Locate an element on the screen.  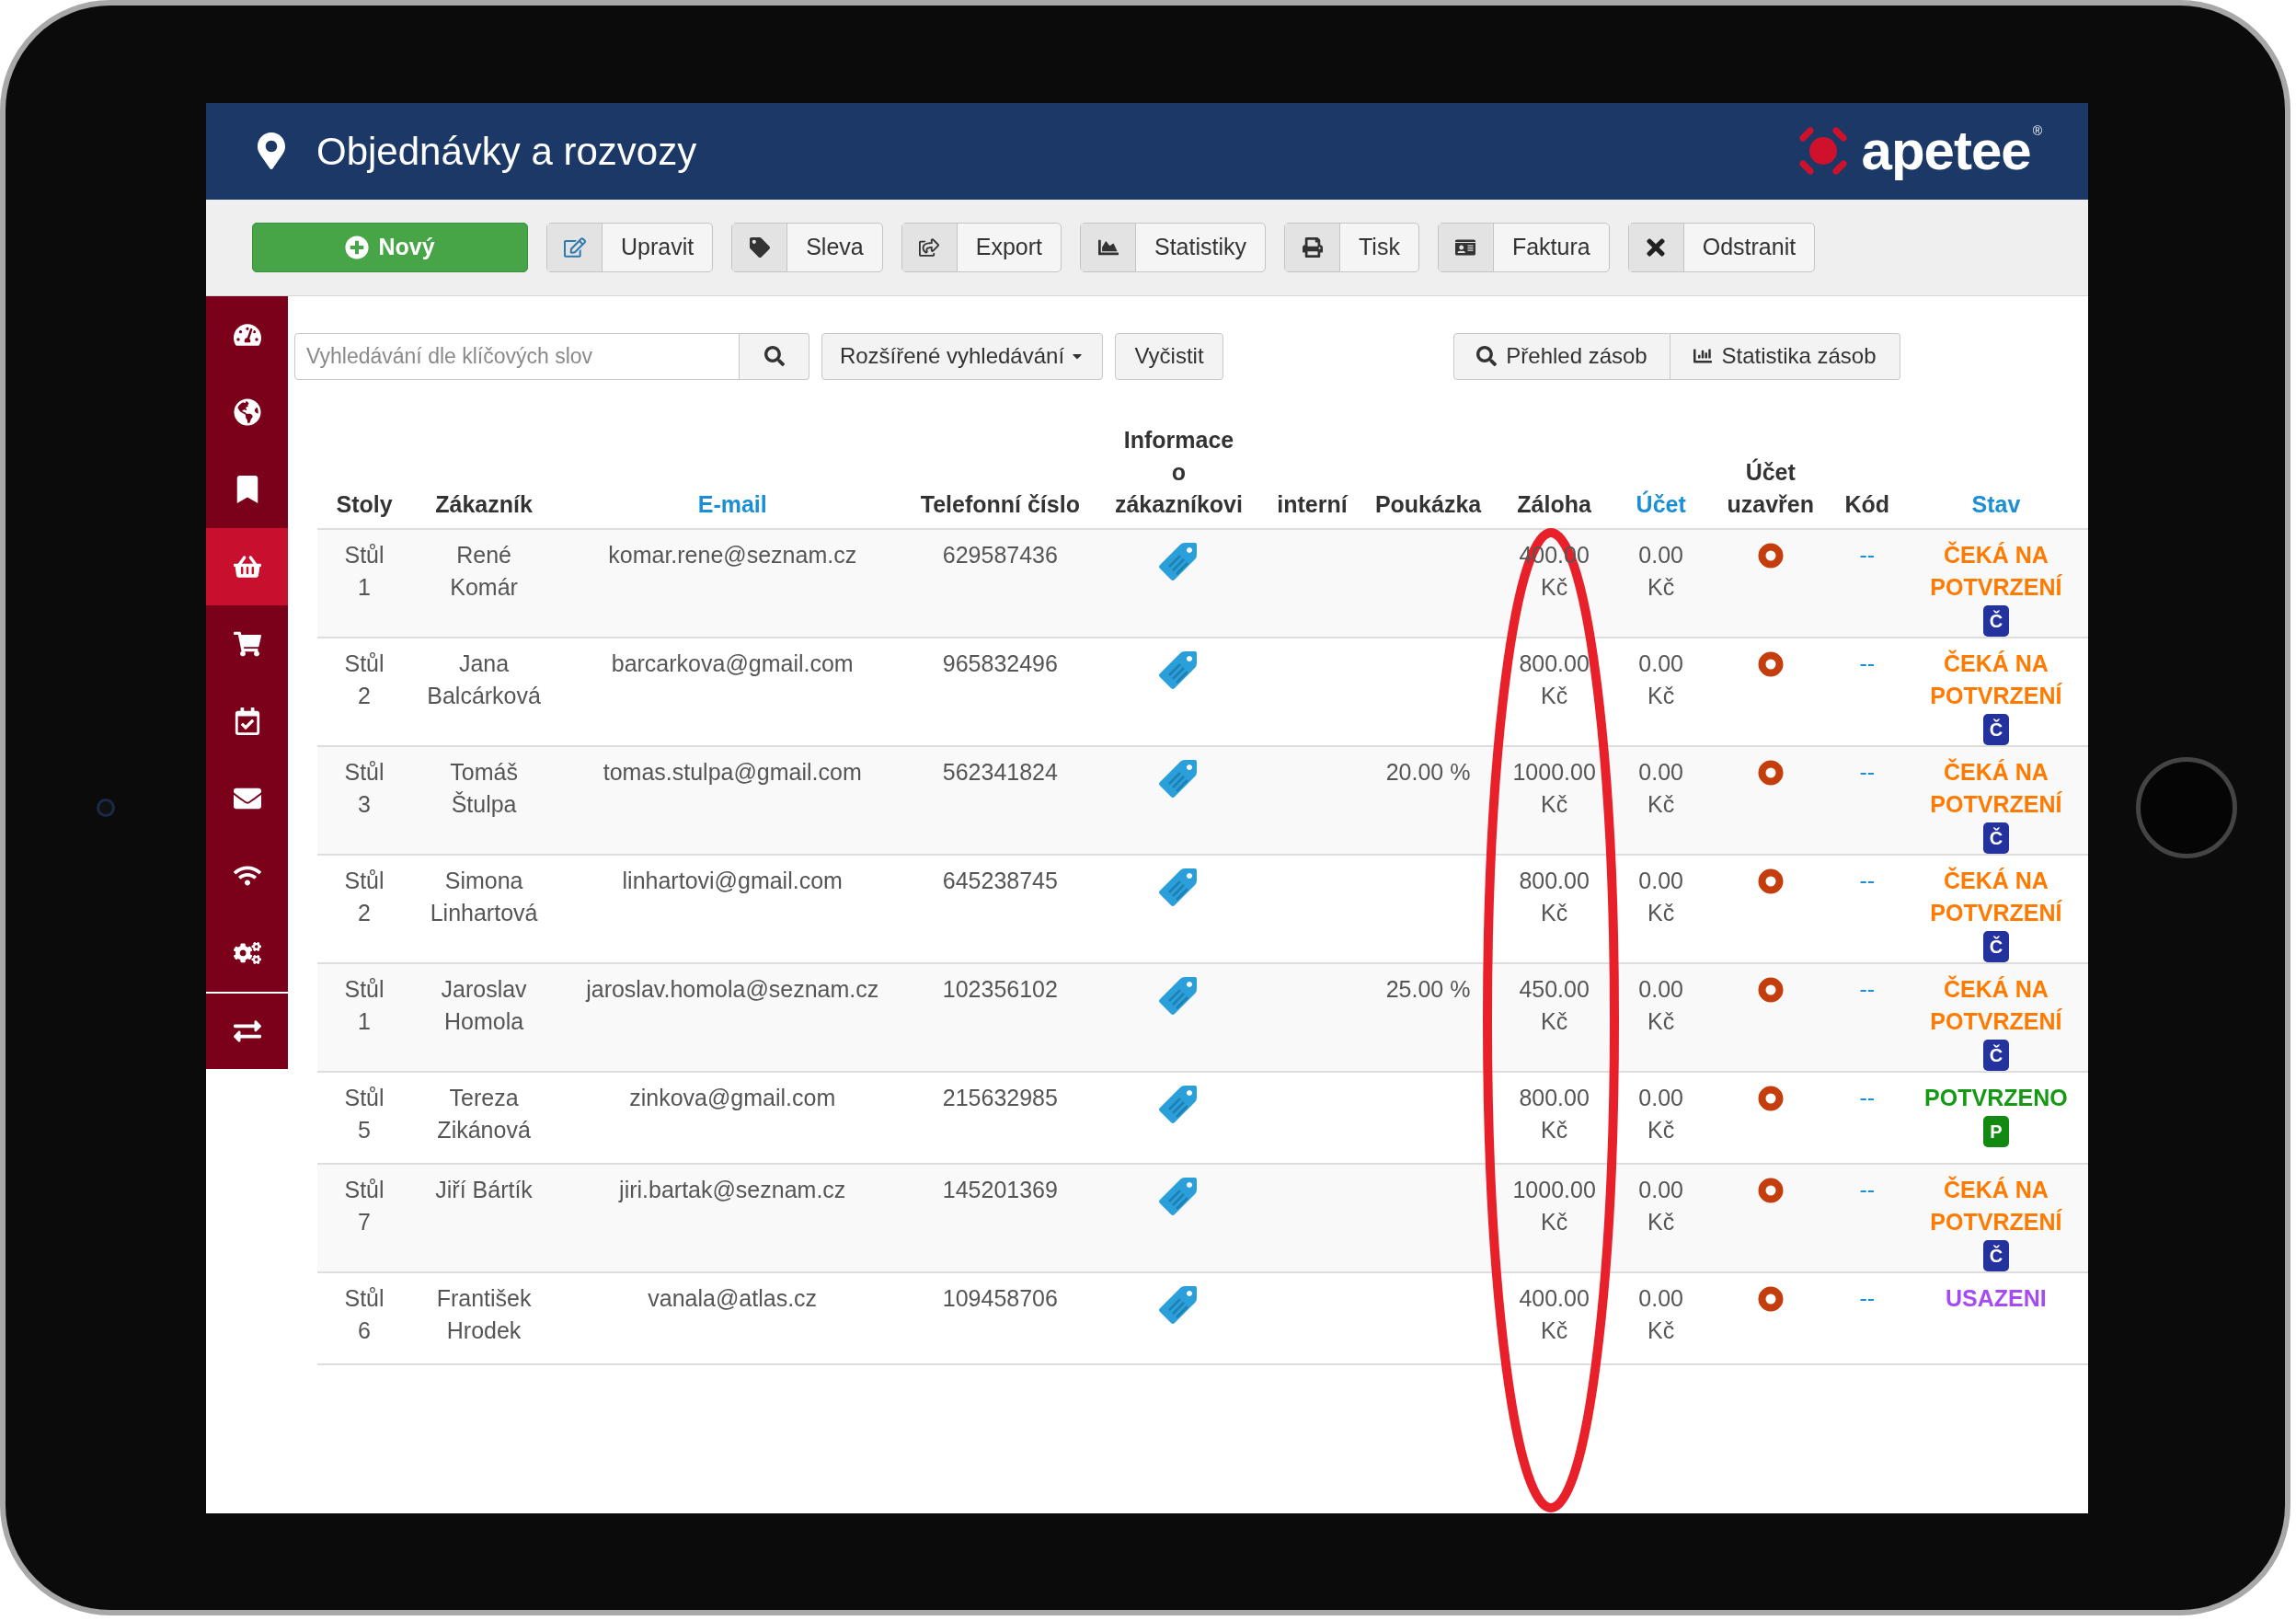
table-cell-text: Stůl 6 is located at coordinates (364, 1314).